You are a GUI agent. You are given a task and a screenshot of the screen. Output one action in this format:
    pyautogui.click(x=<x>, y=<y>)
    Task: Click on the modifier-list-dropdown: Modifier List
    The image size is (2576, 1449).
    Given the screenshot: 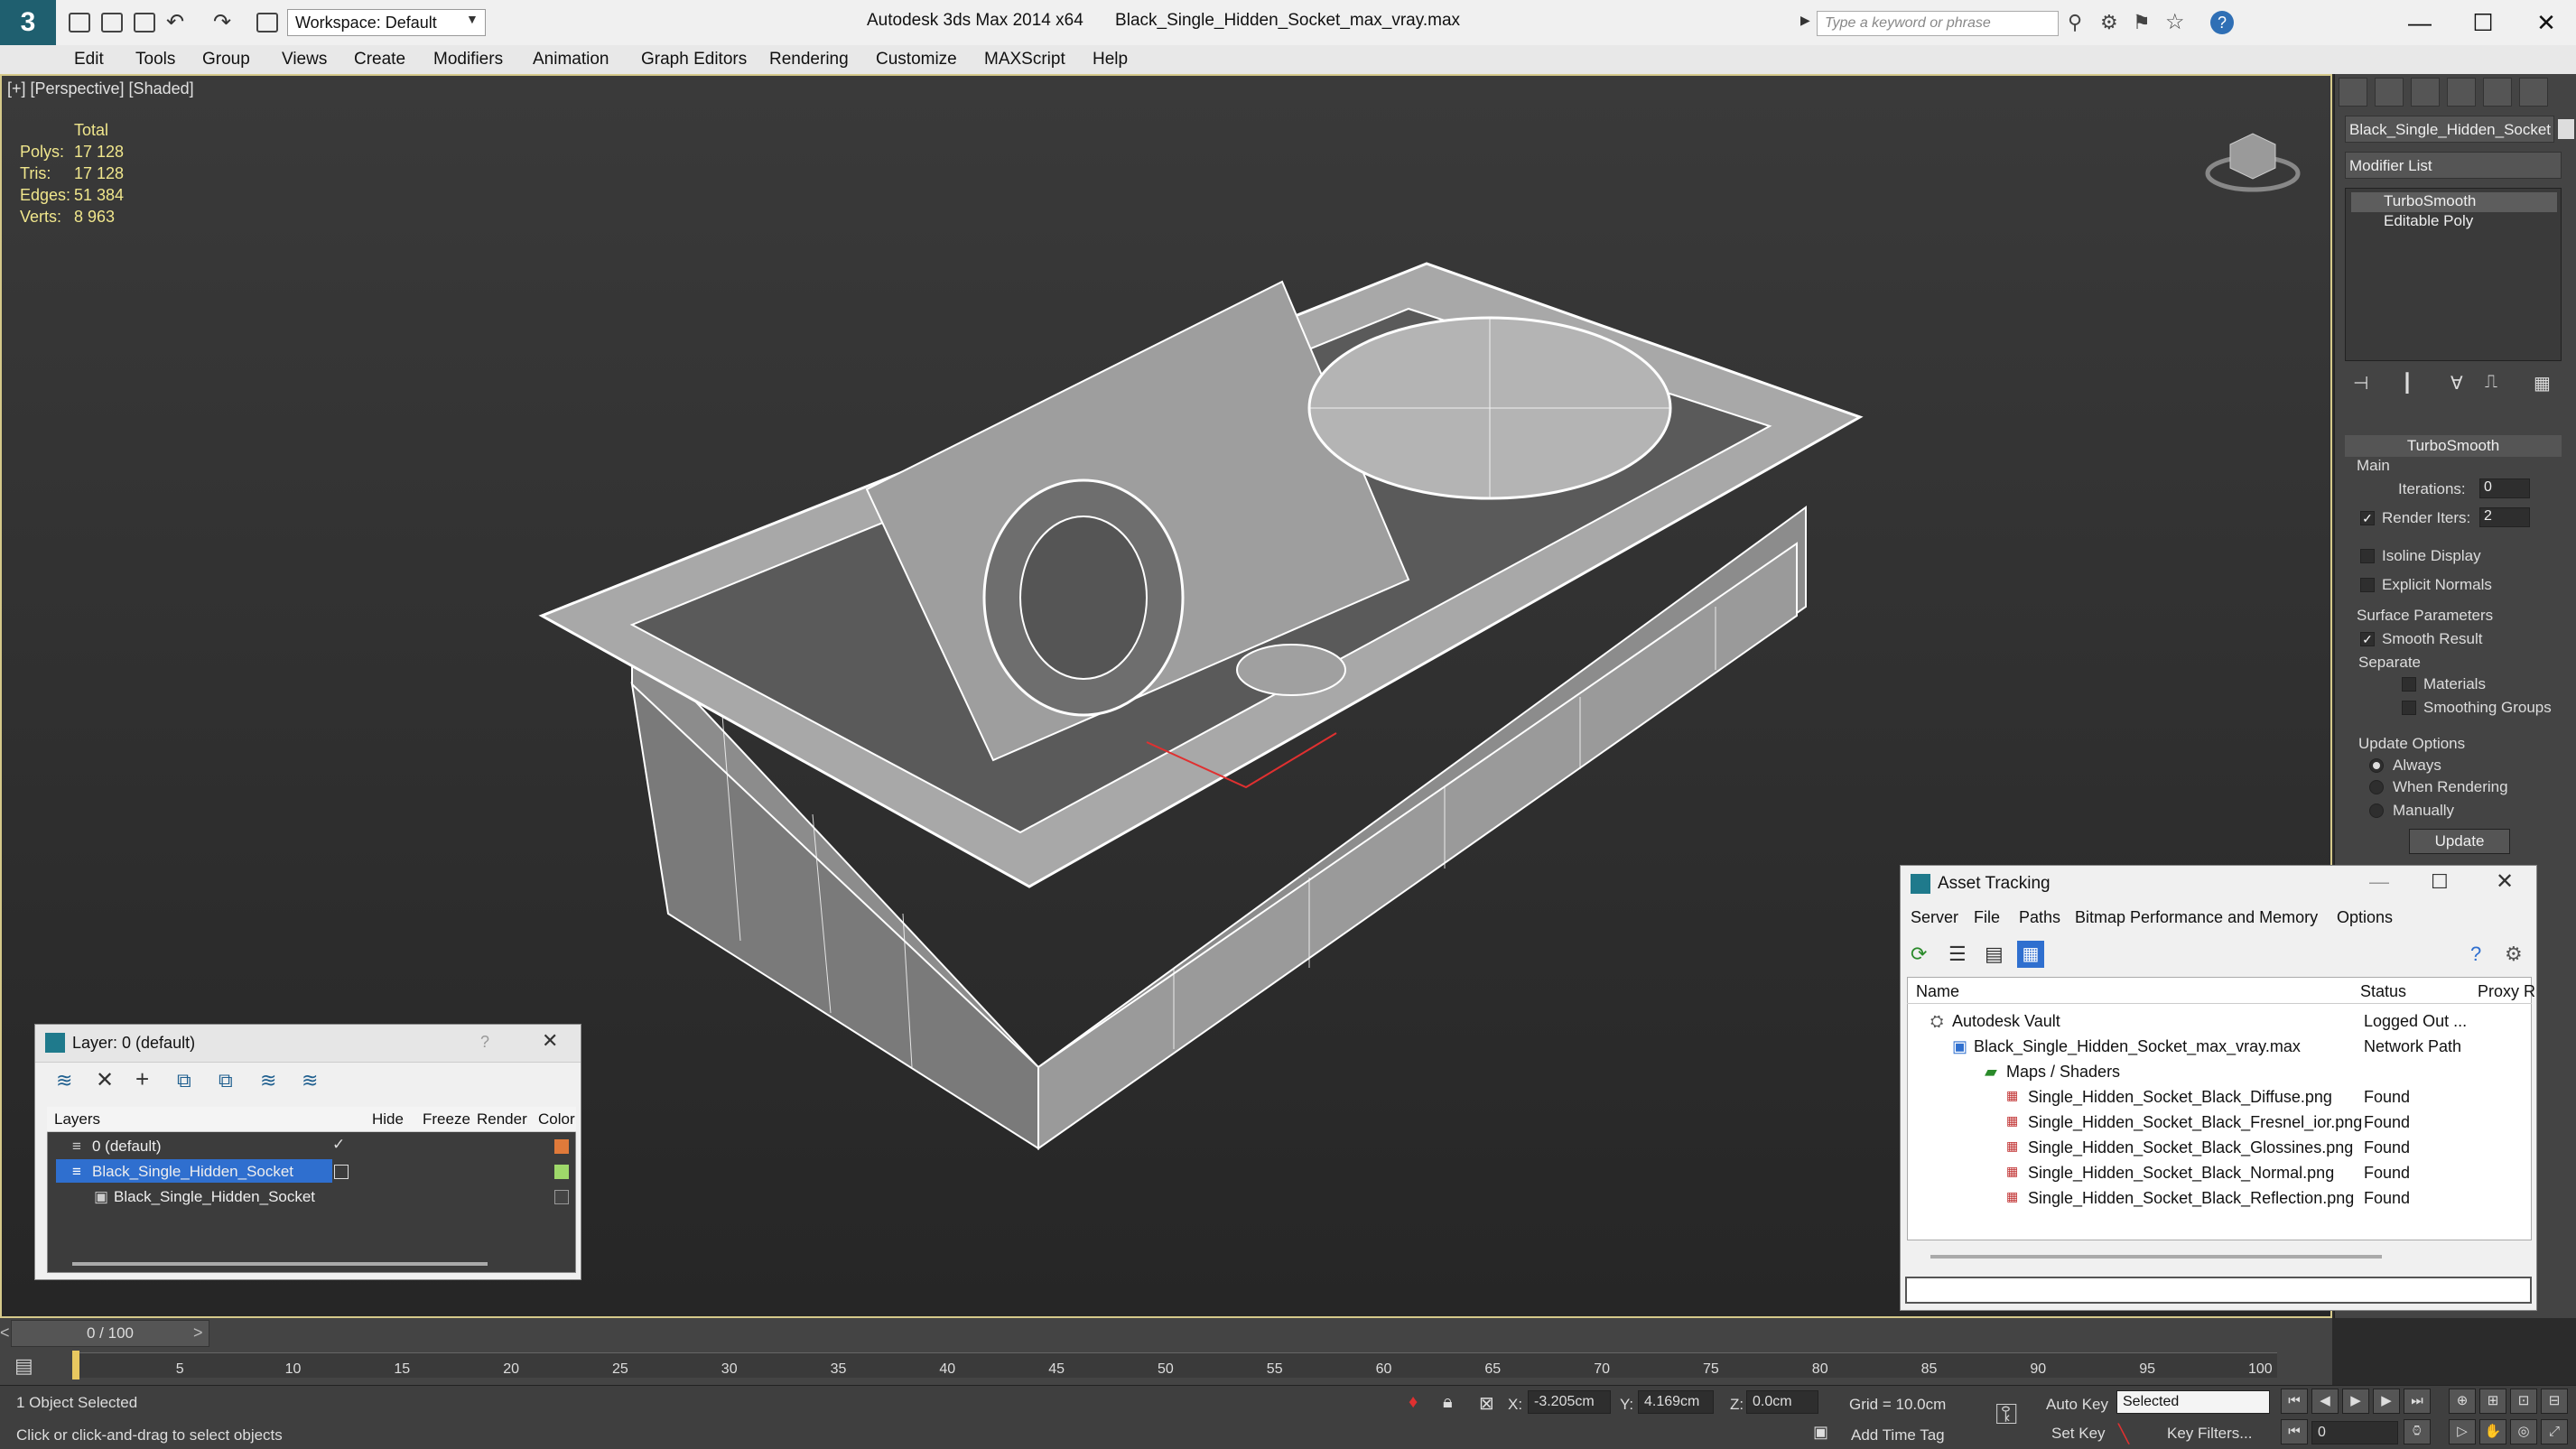 What is the action you would take?
    pyautogui.click(x=2453, y=165)
    